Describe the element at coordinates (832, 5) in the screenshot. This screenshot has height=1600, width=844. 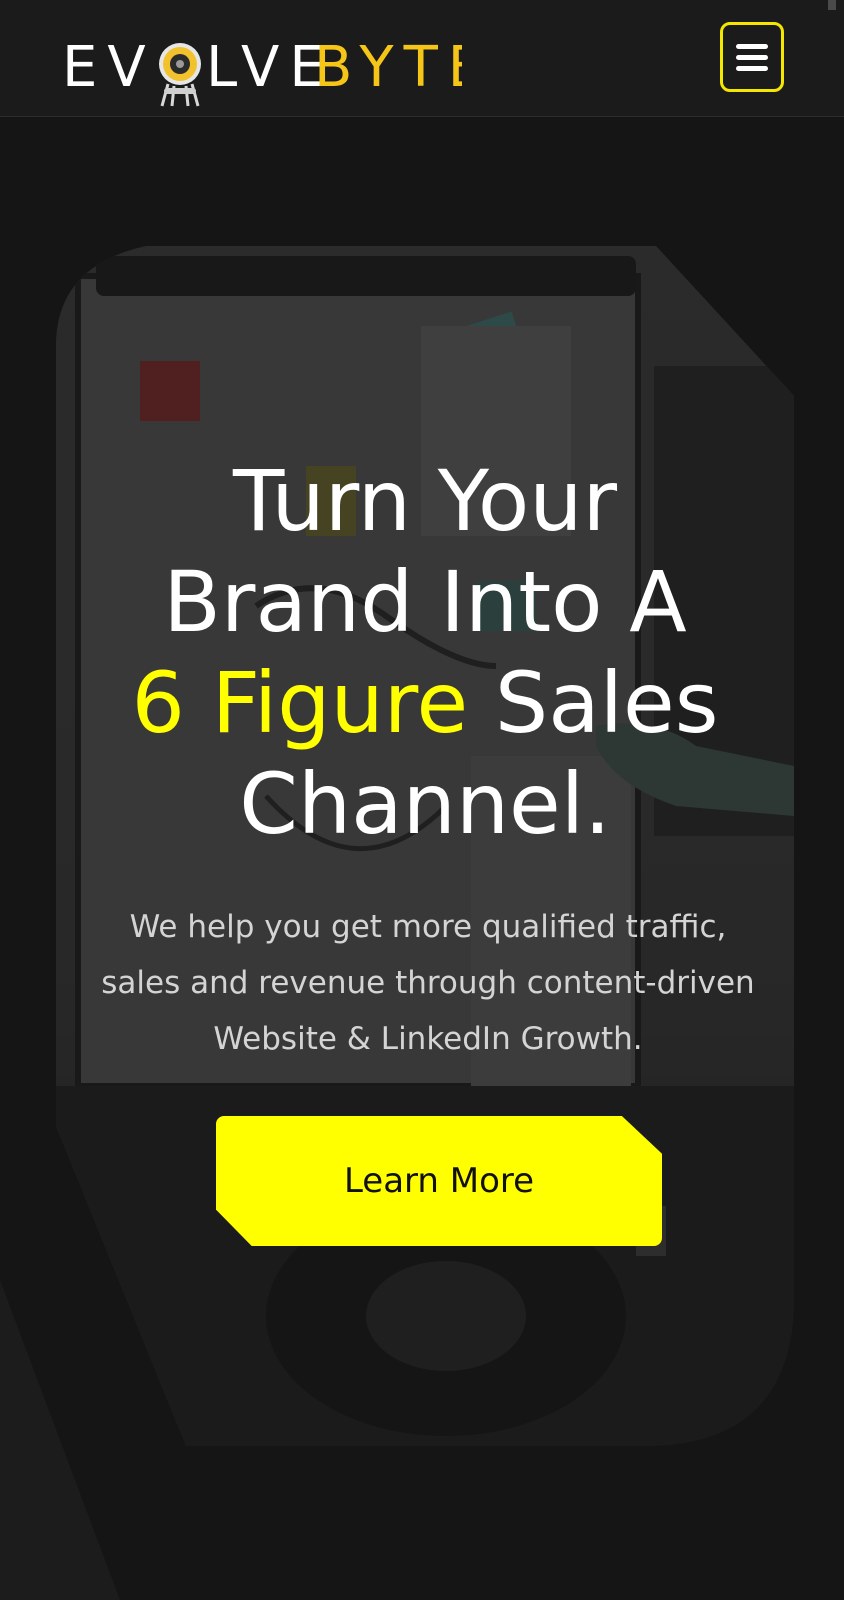
I see `scrollbar-thumb` at that location.